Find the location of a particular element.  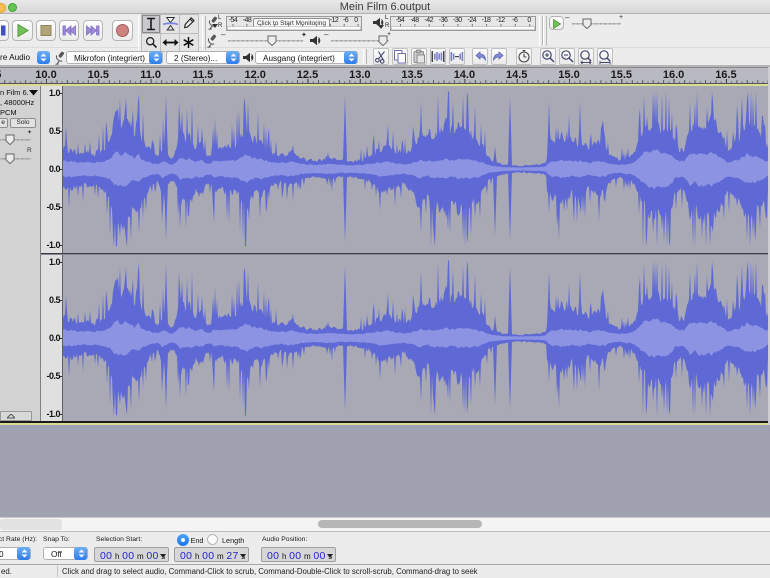

svg-text: 12.0 is located at coordinates (254, 75).